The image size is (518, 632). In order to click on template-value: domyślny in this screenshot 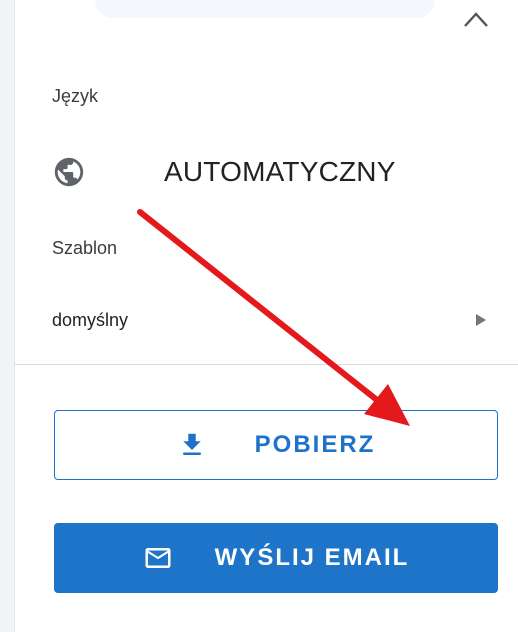, I will do `click(90, 319)`.